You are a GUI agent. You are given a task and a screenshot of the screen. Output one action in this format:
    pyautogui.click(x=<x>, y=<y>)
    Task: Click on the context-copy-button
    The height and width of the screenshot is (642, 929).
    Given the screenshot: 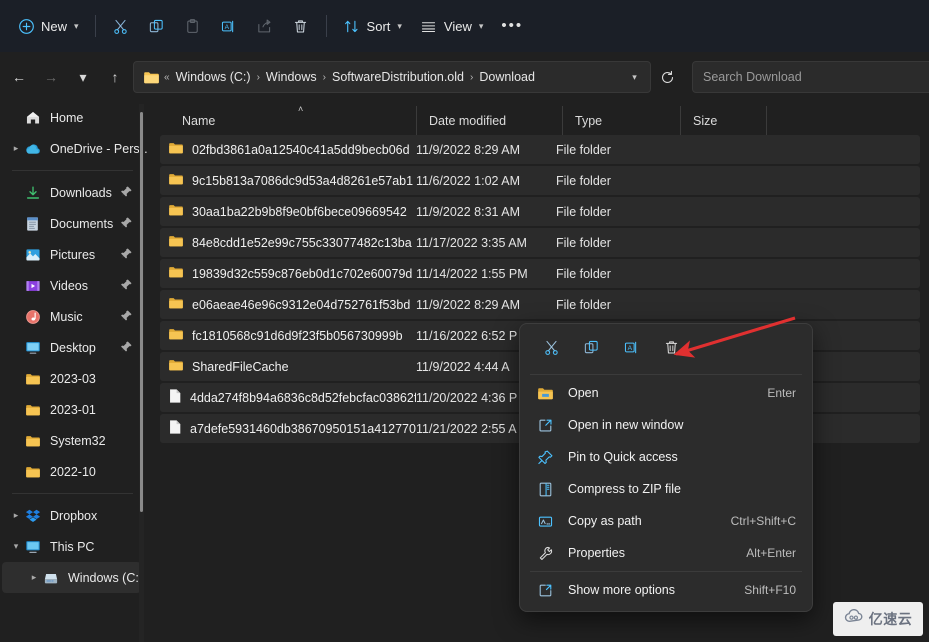 What is the action you would take?
    pyautogui.click(x=591, y=350)
    